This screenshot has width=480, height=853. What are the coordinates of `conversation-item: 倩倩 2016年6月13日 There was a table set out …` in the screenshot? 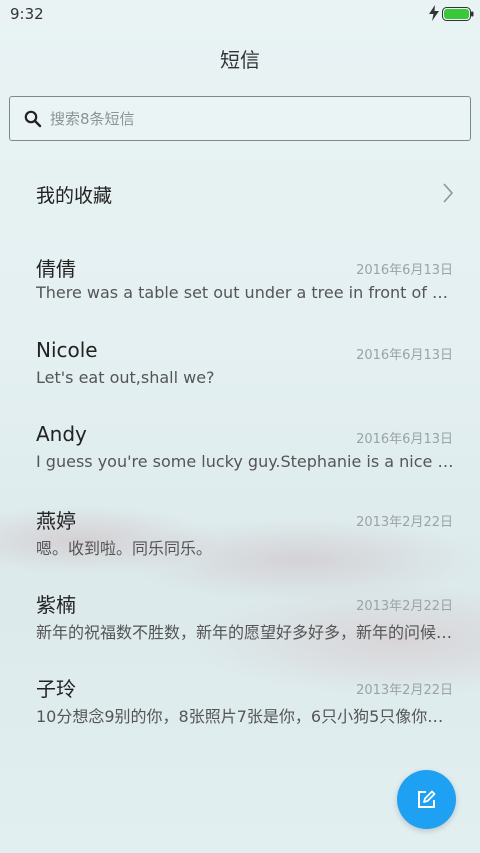 It's located at (240, 290).